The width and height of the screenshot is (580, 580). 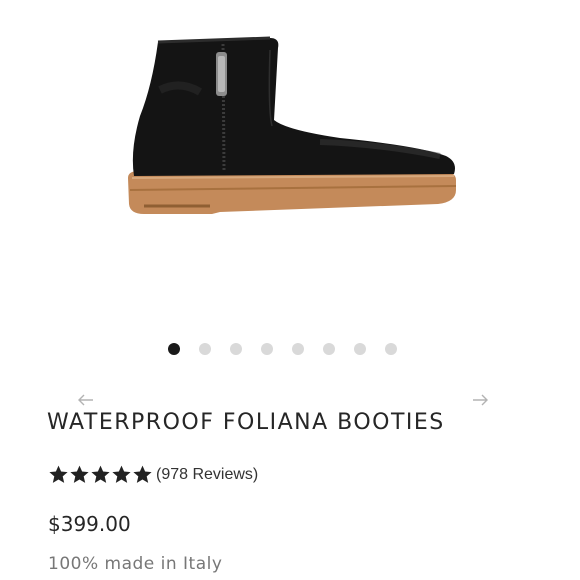 What do you see at coordinates (89, 524) in the screenshot?
I see `product-price: $399.00` at bounding box center [89, 524].